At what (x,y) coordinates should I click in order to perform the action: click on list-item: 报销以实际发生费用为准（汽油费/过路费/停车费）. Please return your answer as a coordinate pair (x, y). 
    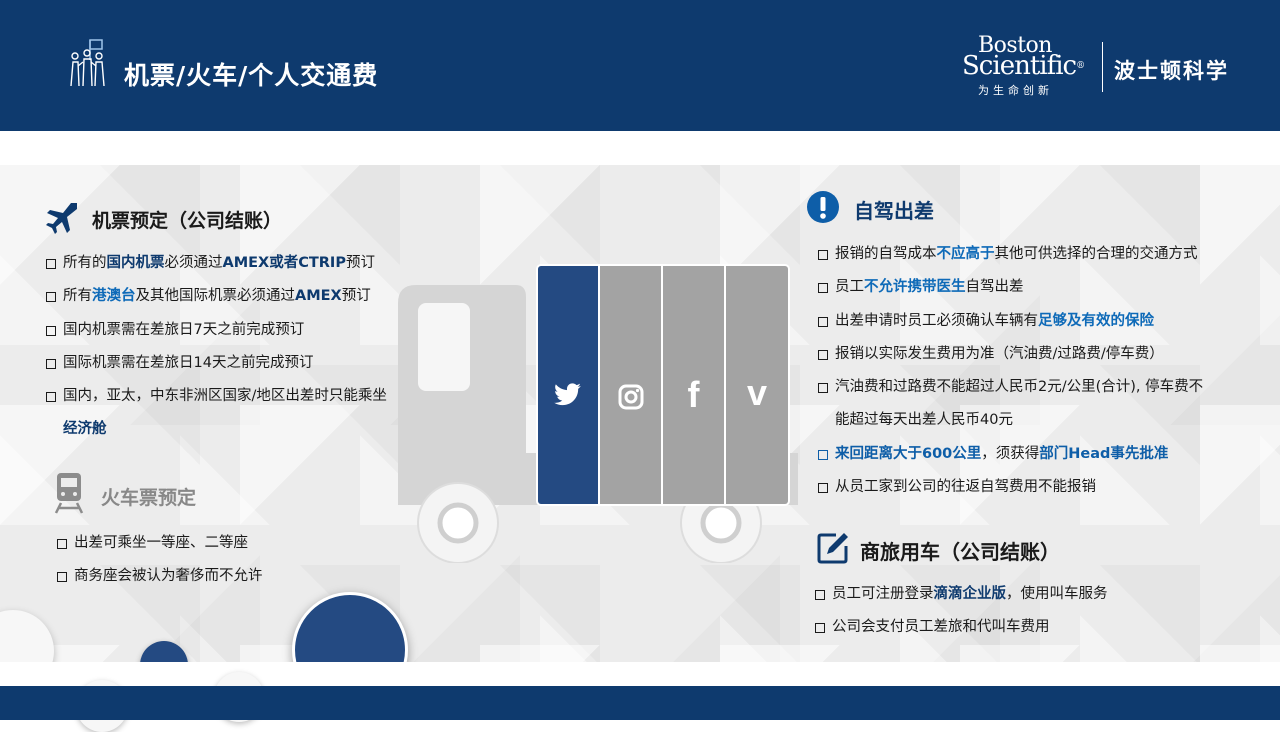
    Looking at the image, I should click on (1010, 354).